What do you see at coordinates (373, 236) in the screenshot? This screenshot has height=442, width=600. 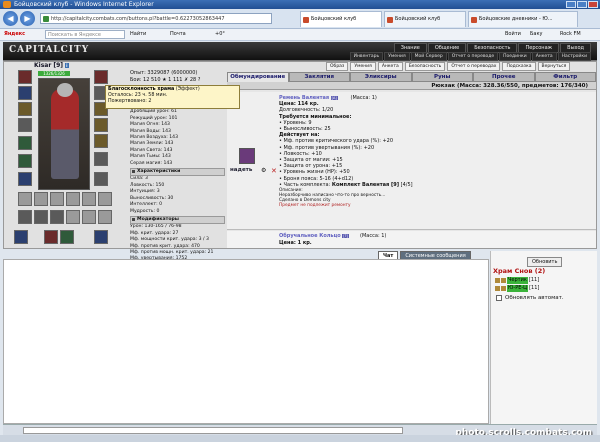 I see `item-mass: (Масса: 1)` at bounding box center [373, 236].